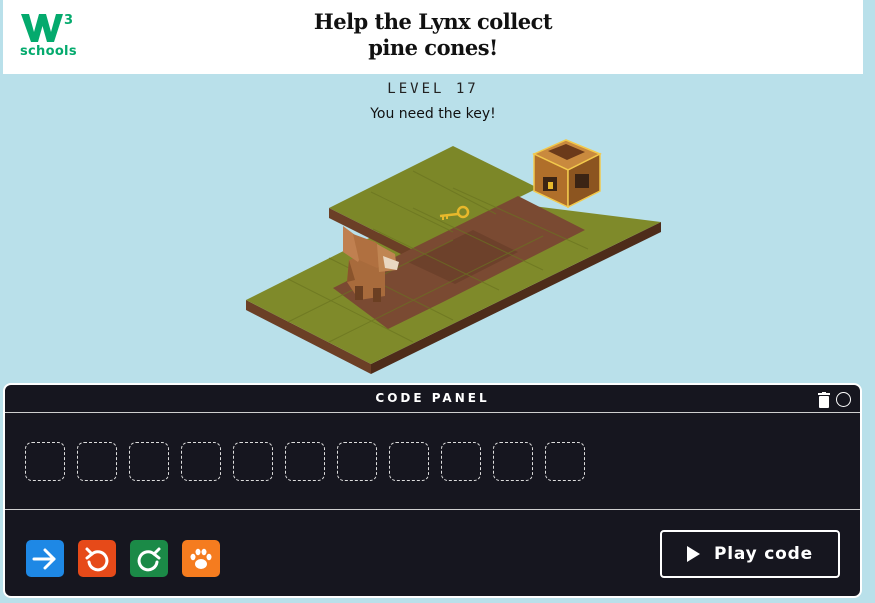 The image size is (875, 603). What do you see at coordinates (433, 89) in the screenshot?
I see `level-label: LEVEL 17` at bounding box center [433, 89].